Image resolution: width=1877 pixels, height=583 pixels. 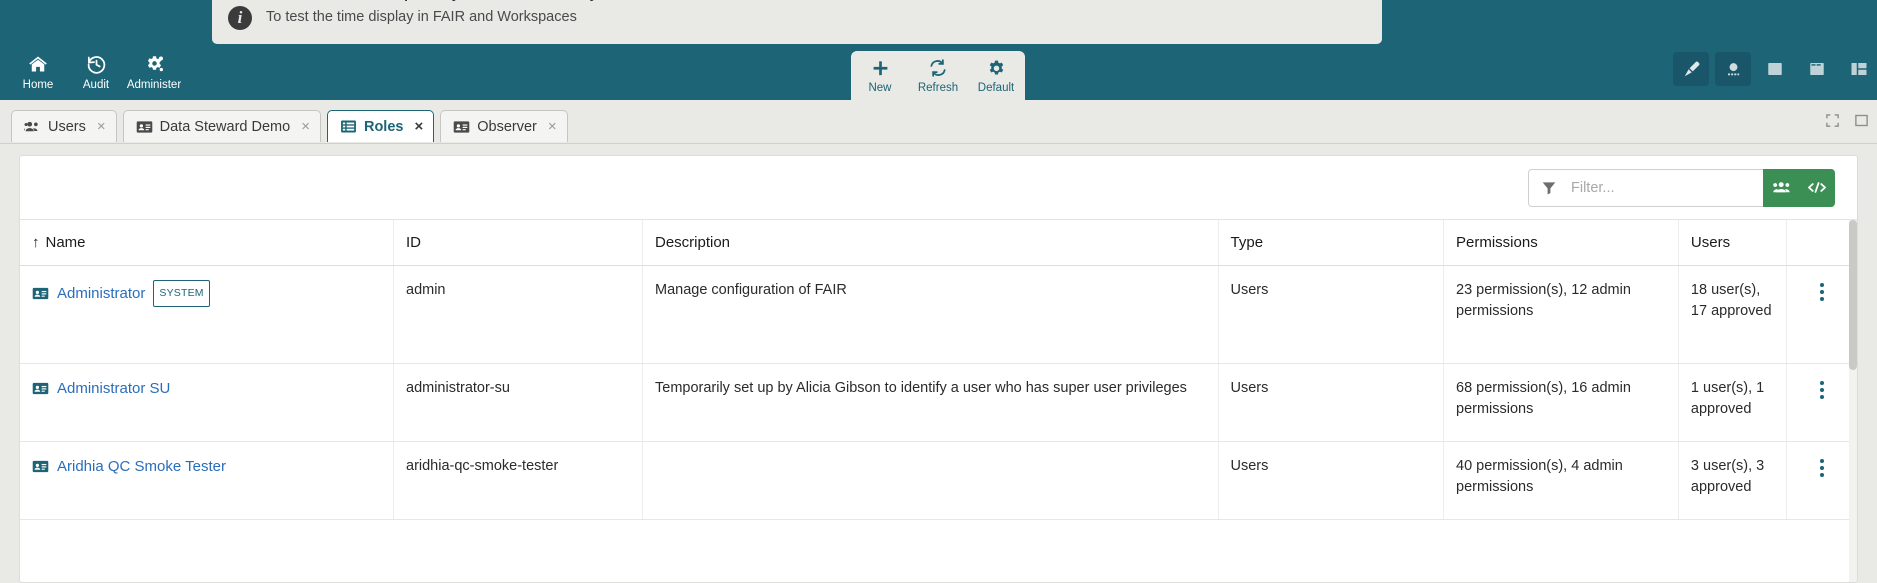 What do you see at coordinates (930, 480) in the screenshot?
I see `cell-description` at bounding box center [930, 480].